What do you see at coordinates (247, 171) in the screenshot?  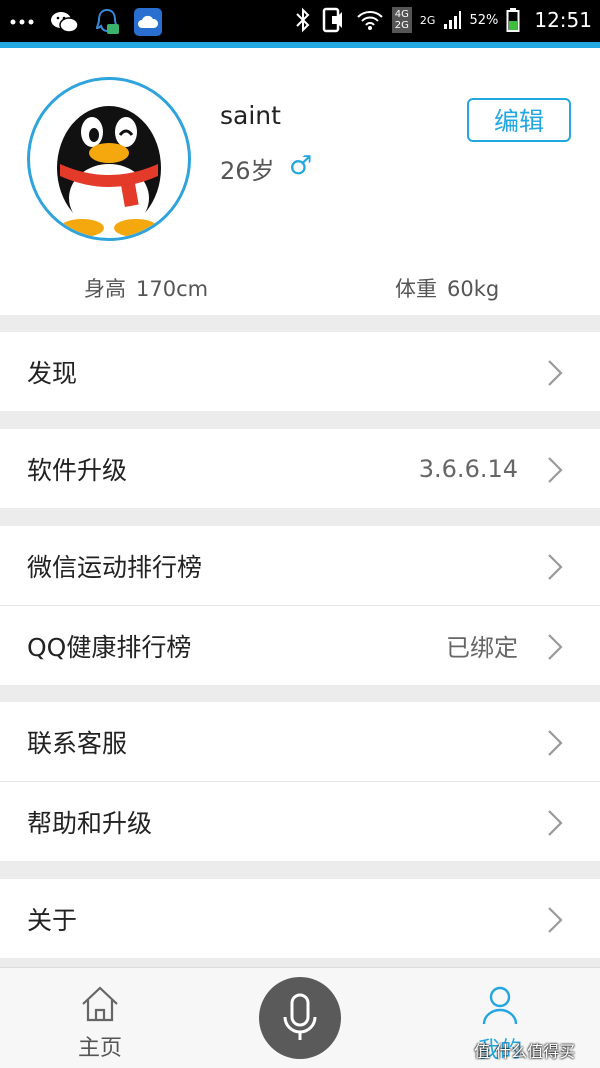 I see `age-label: 26岁` at bounding box center [247, 171].